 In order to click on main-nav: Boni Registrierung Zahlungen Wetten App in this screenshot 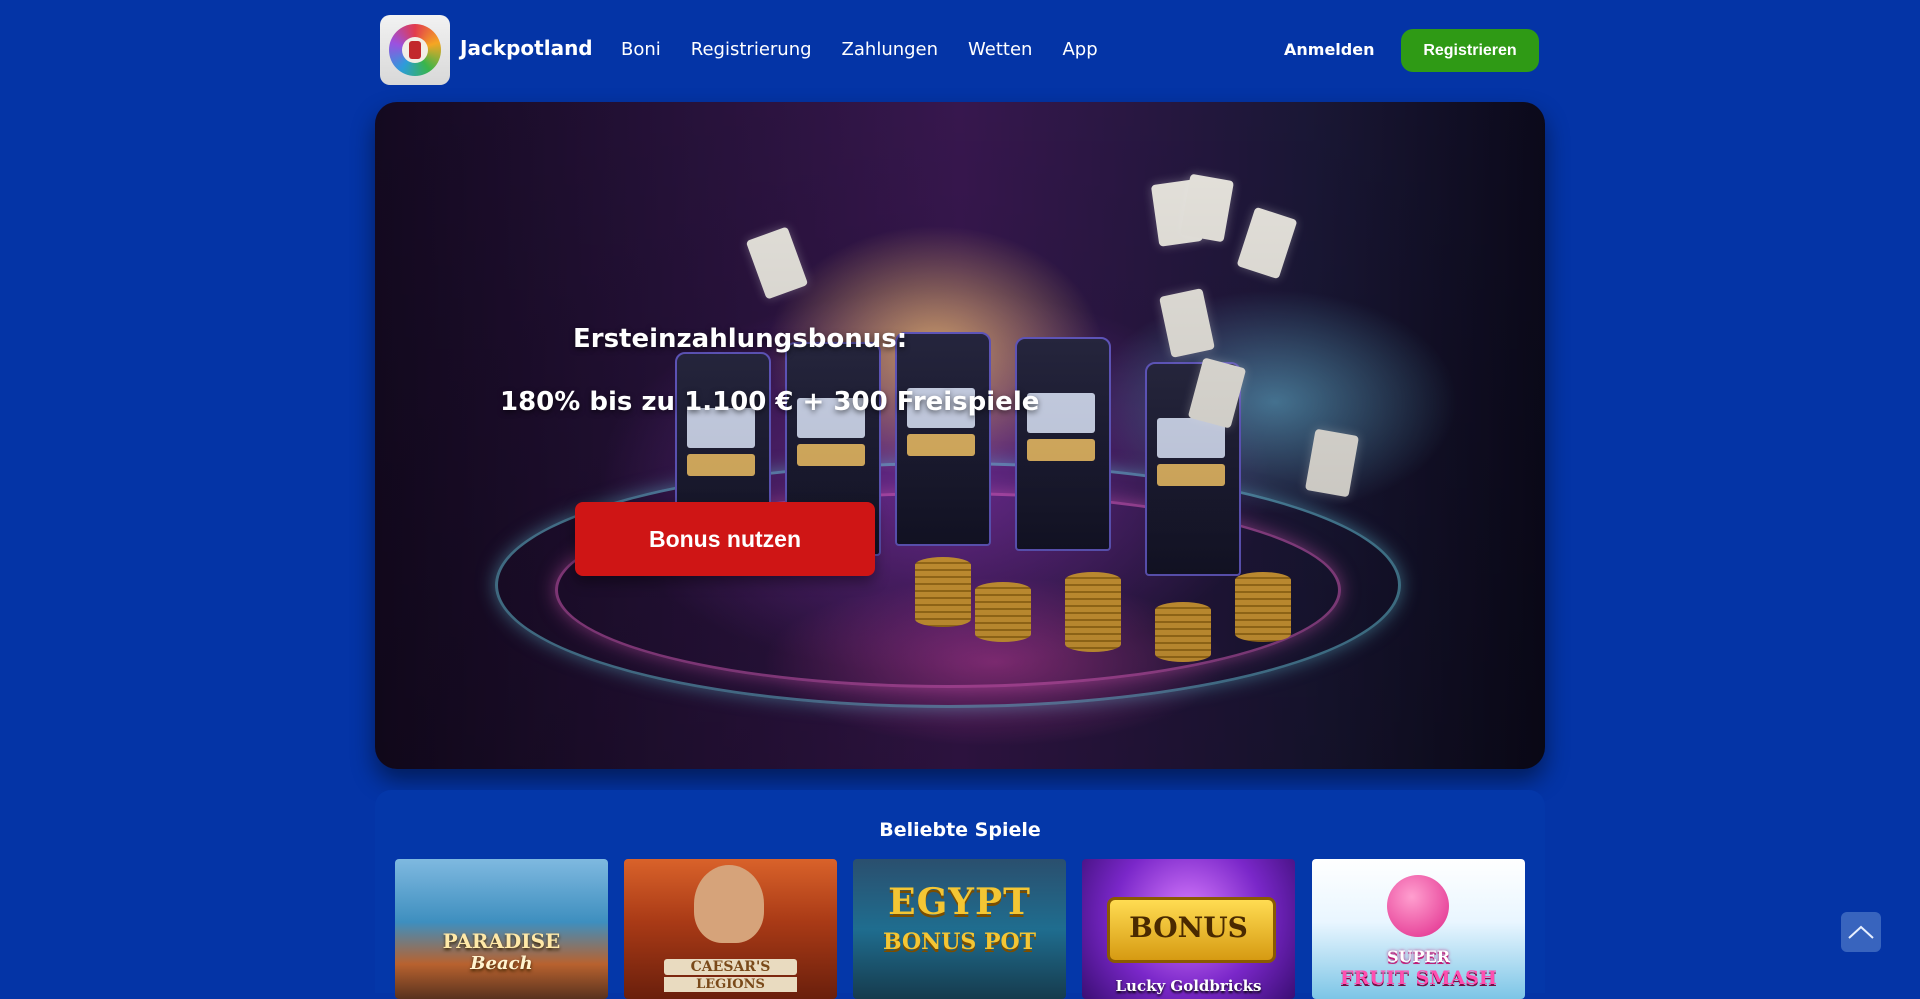, I will do `click(874, 49)`.